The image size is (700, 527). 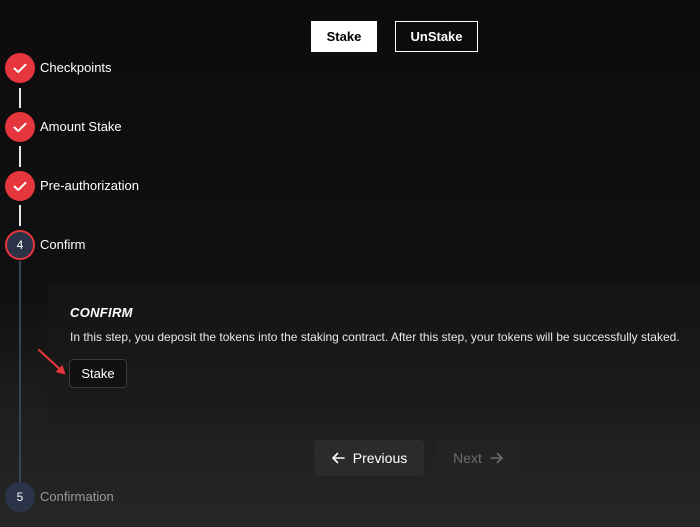 What do you see at coordinates (76, 67) in the screenshot?
I see `step-1-label: Checkpoints` at bounding box center [76, 67].